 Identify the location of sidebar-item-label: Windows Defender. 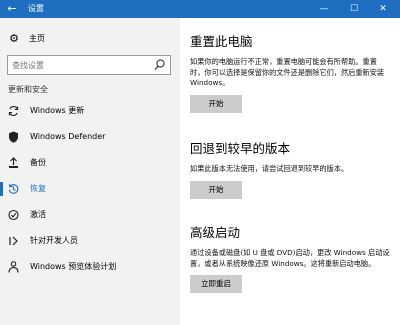
(68, 136).